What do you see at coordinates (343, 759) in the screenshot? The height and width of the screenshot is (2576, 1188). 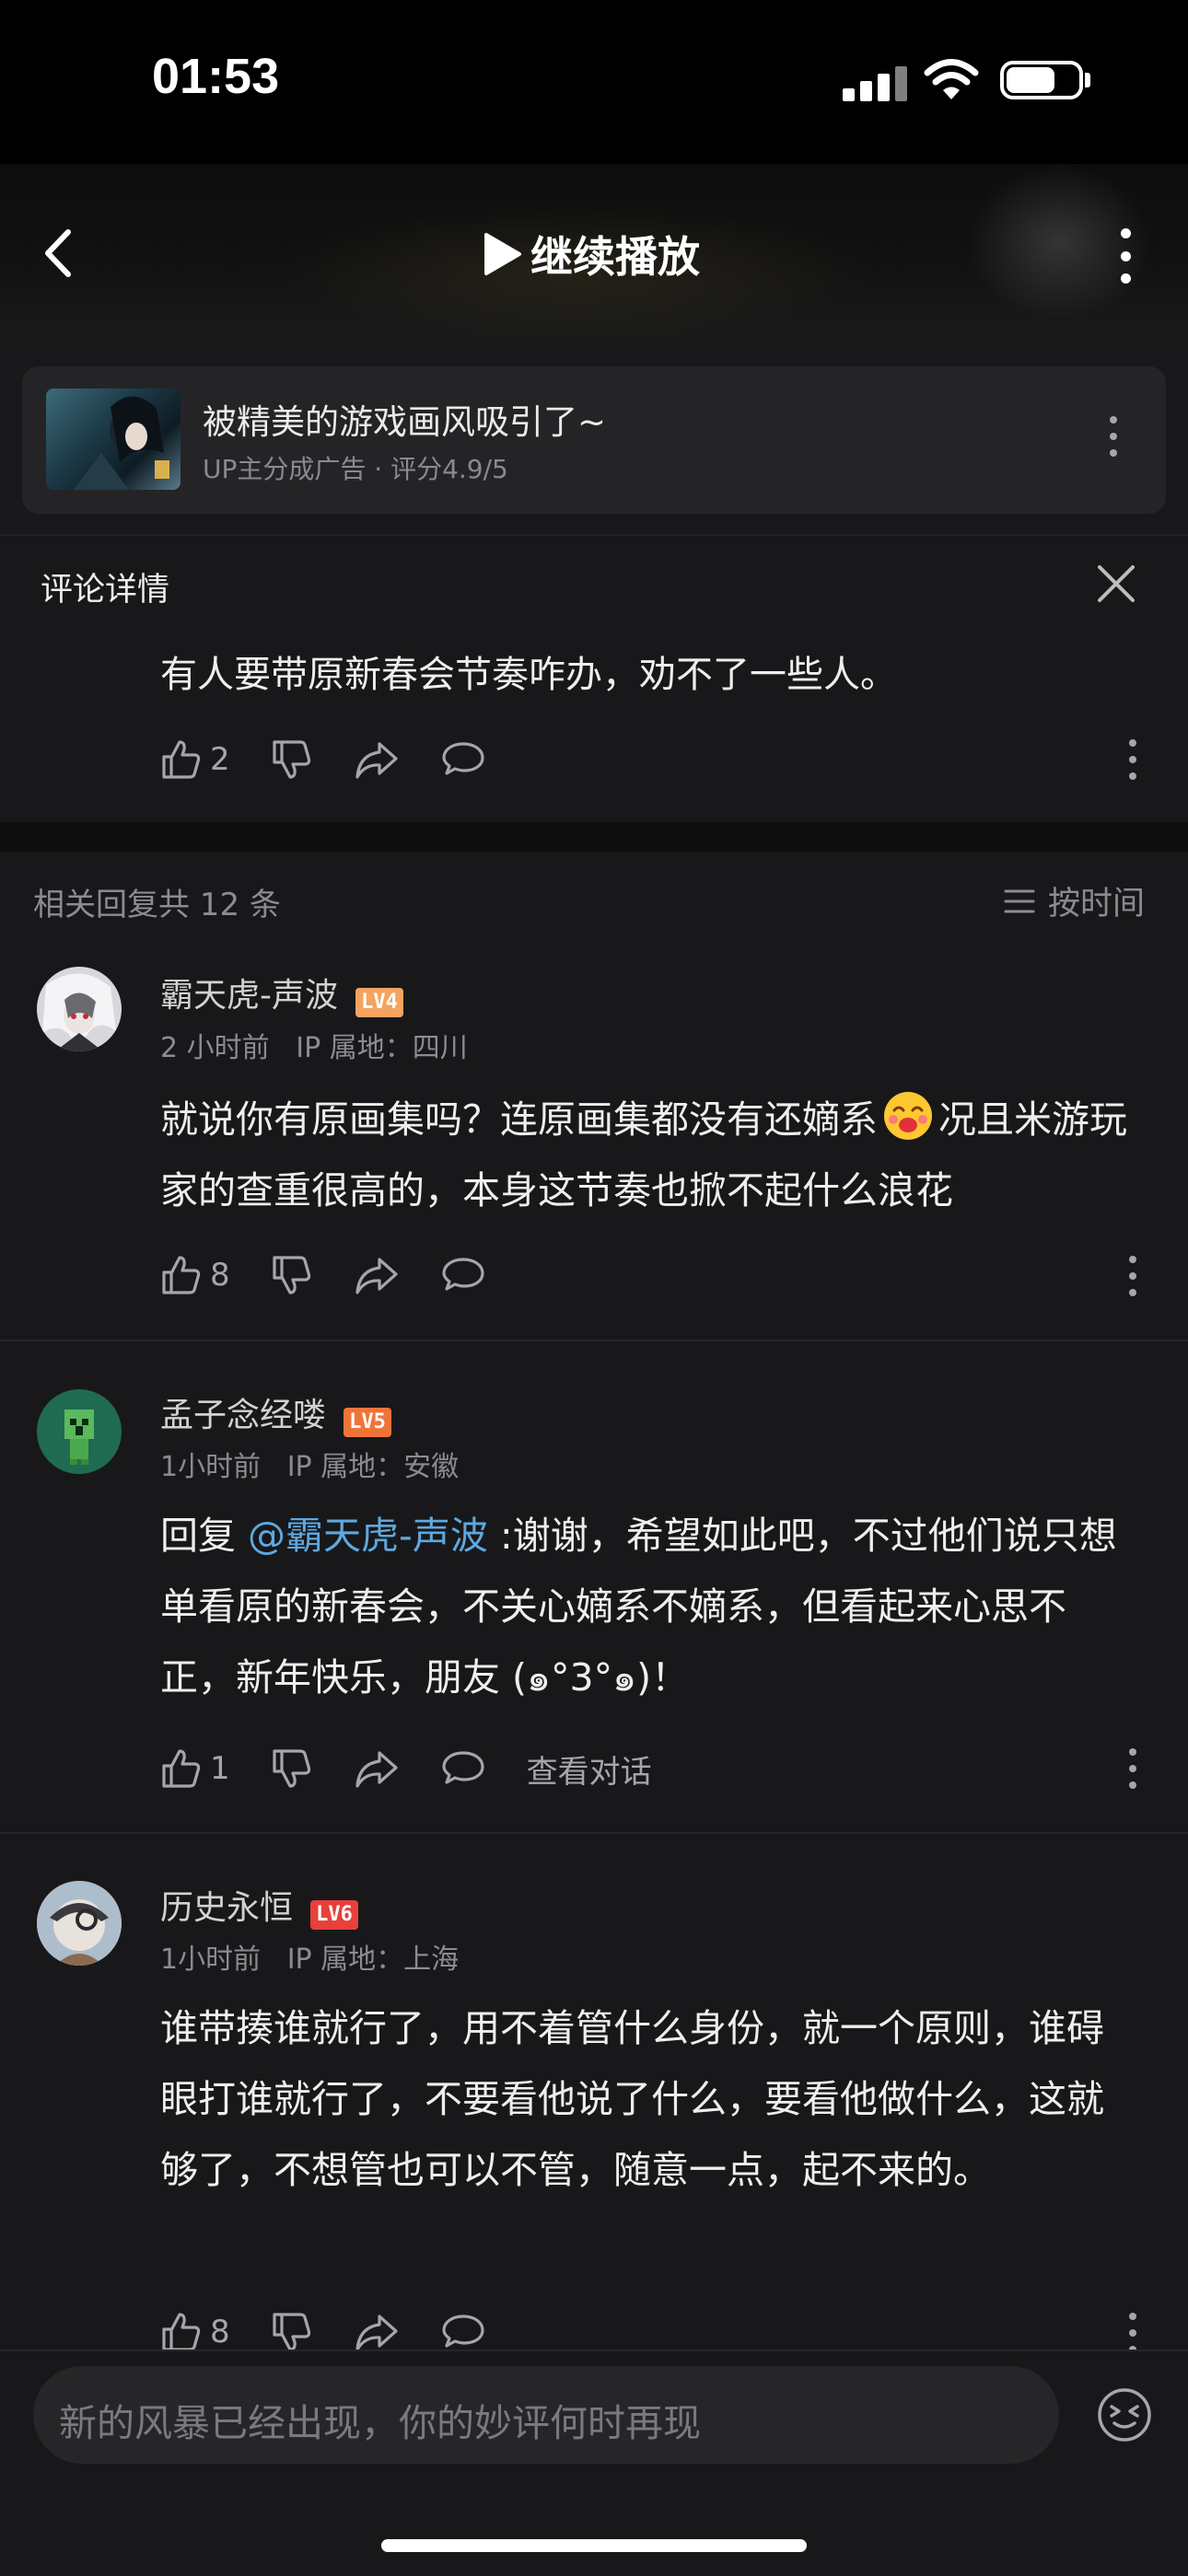 I see `main-comment-actions: 2` at bounding box center [343, 759].